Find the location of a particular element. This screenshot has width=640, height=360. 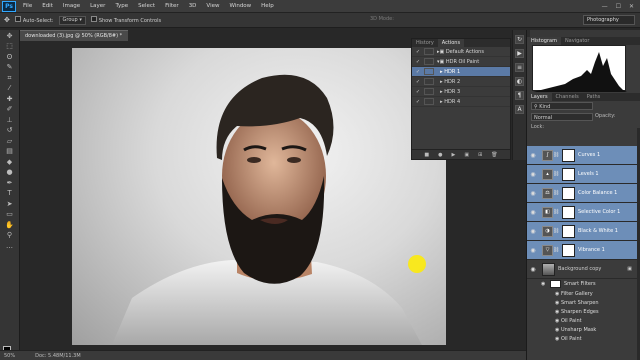

new-set-icon: ▣ is located at coordinates (466, 155).